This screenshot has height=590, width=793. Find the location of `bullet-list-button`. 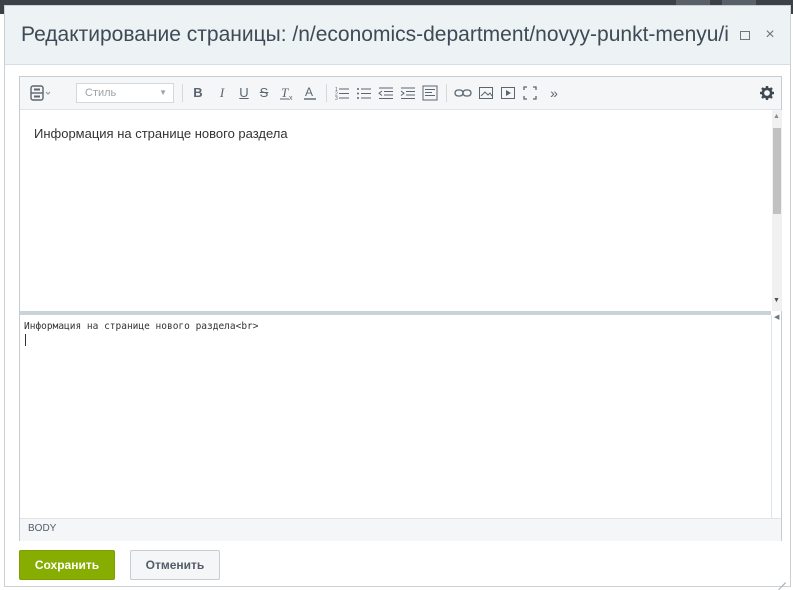

bullet-list-button is located at coordinates (364, 93).